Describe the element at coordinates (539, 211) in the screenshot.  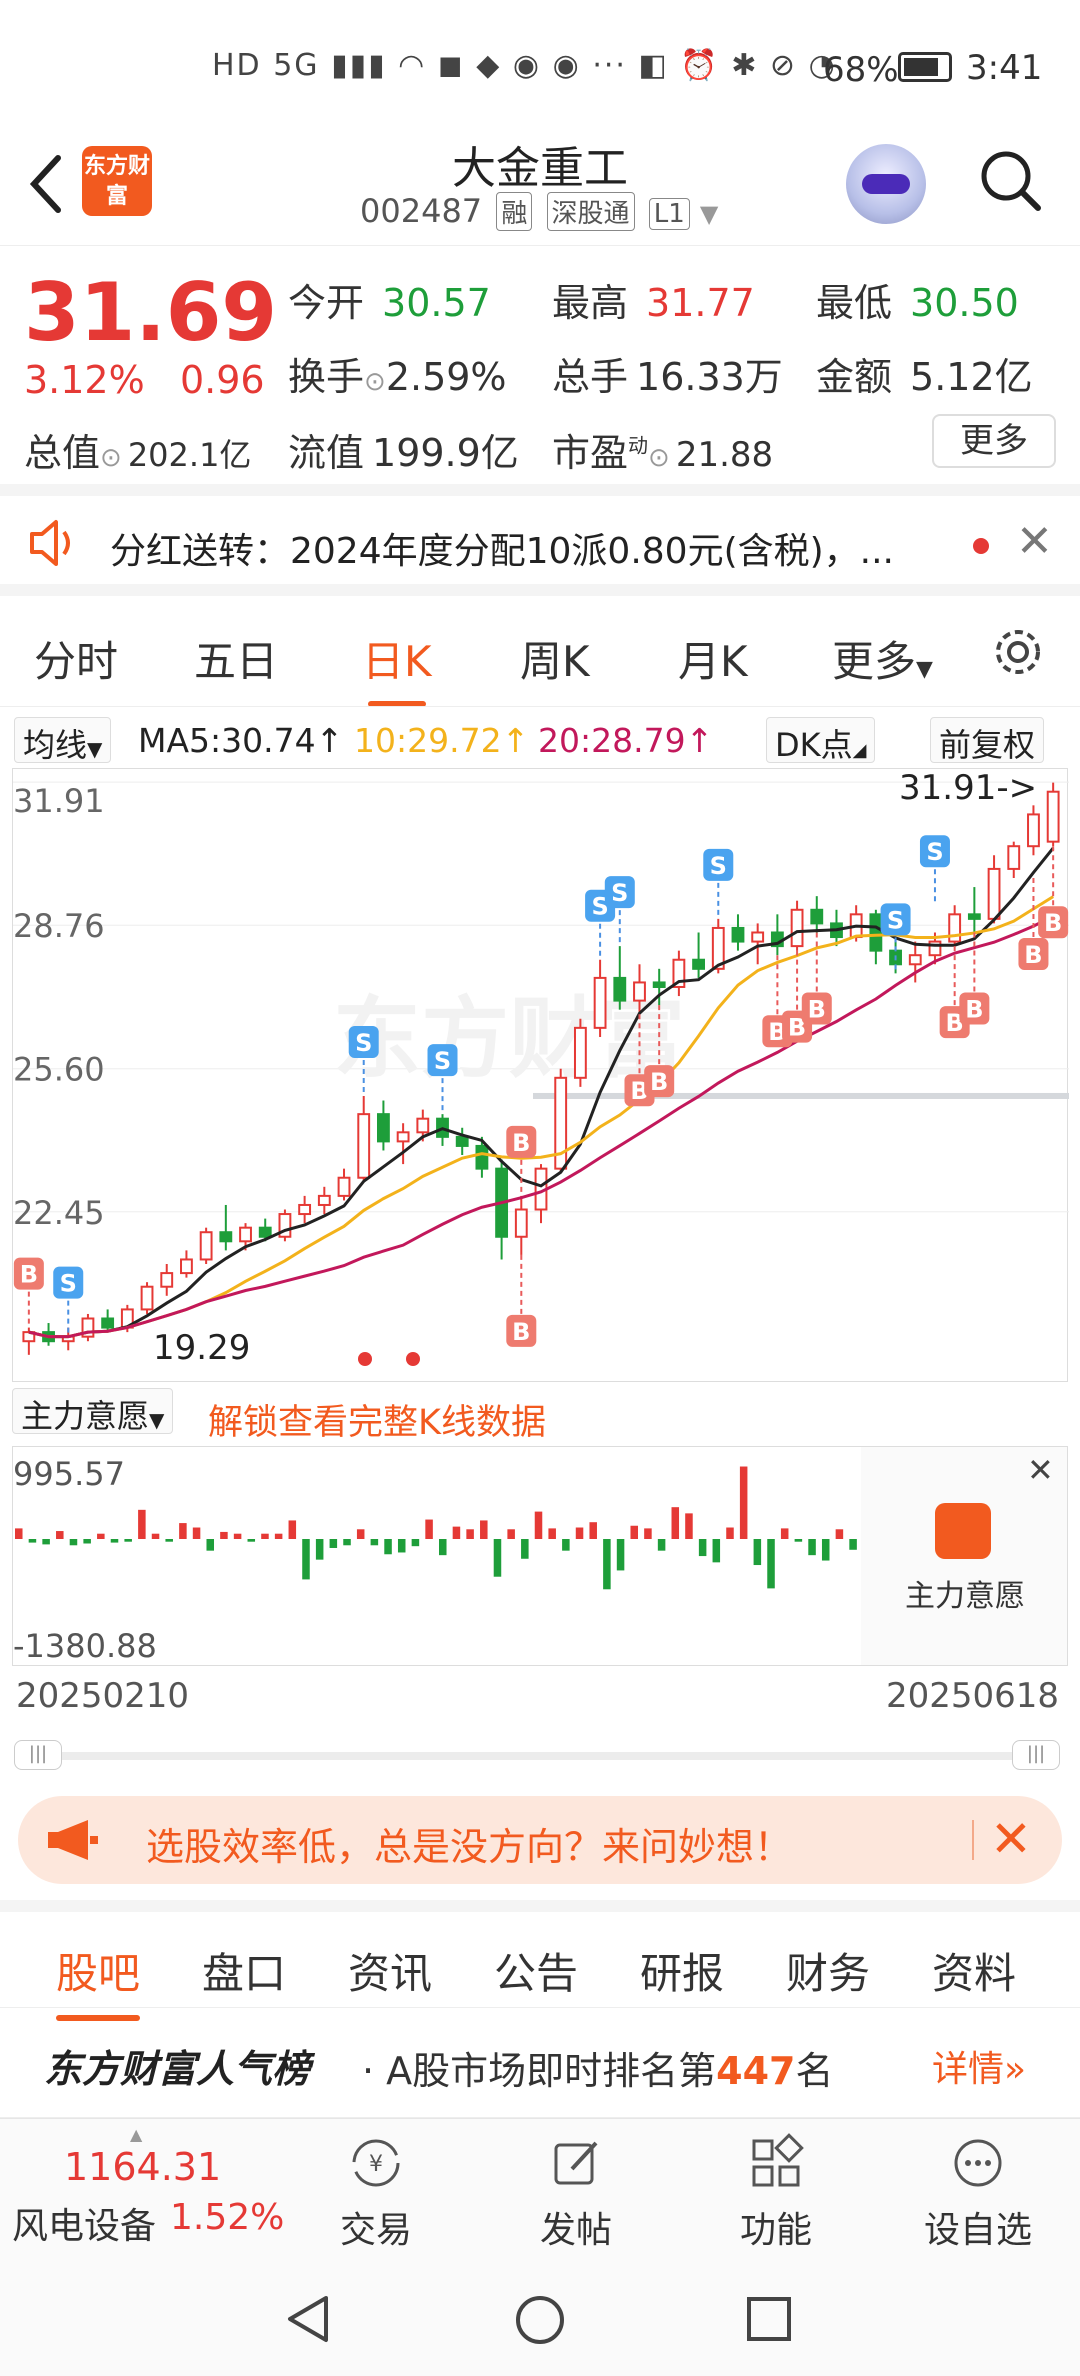
I see `stock-code-row: 002487 融 深股通 L1 ▼` at that location.